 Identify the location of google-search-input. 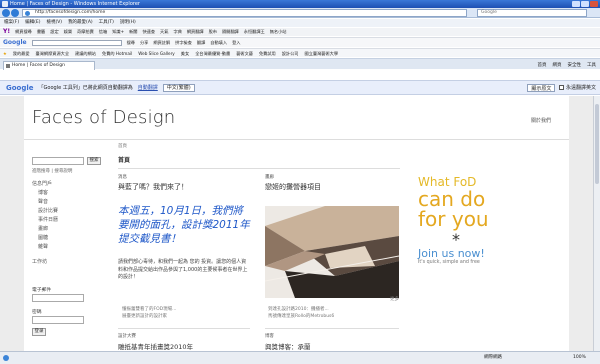
(76, 43).